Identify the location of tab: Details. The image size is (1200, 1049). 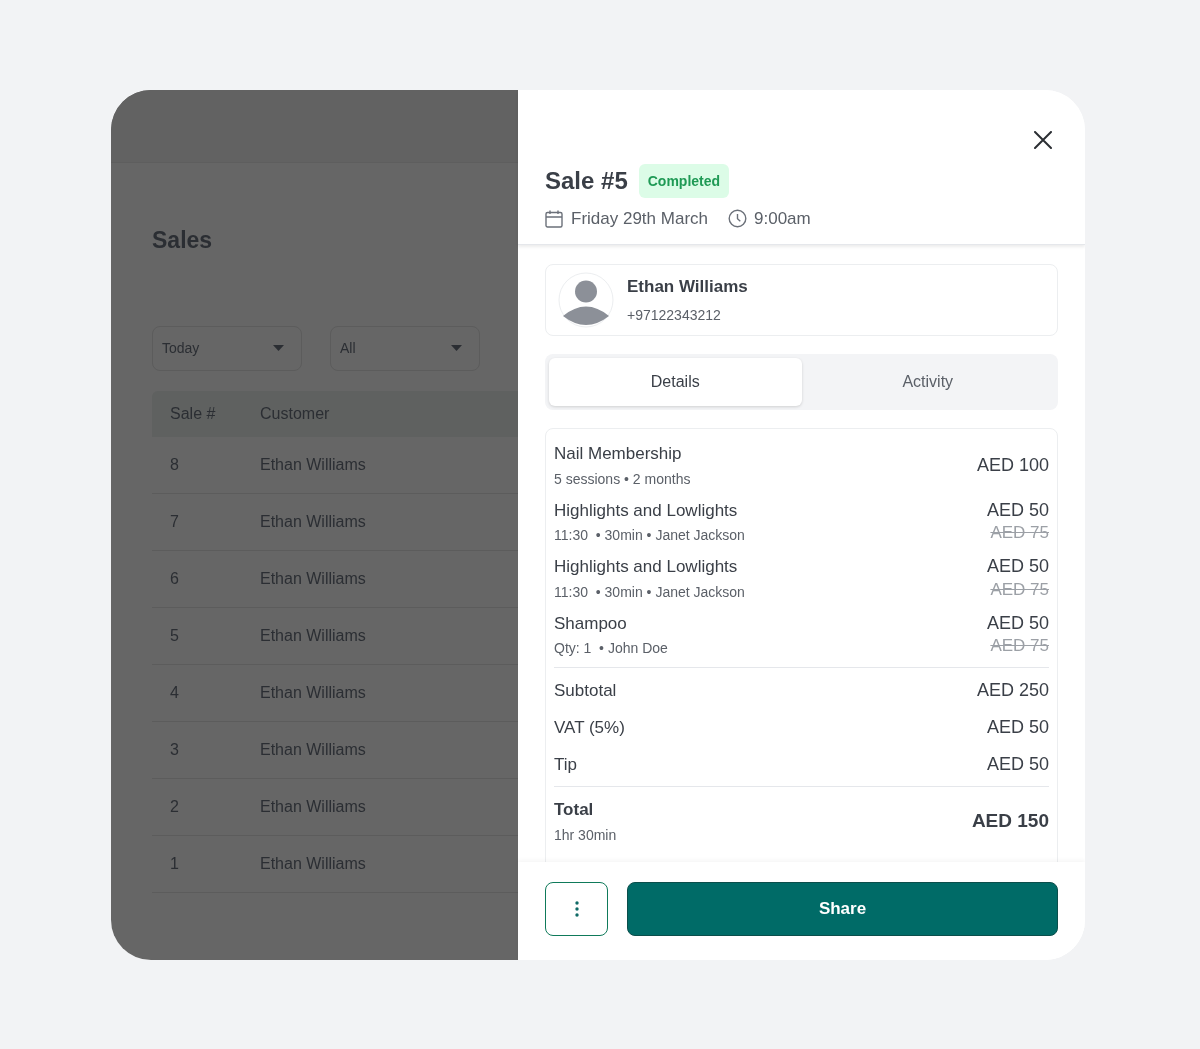
(675, 382).